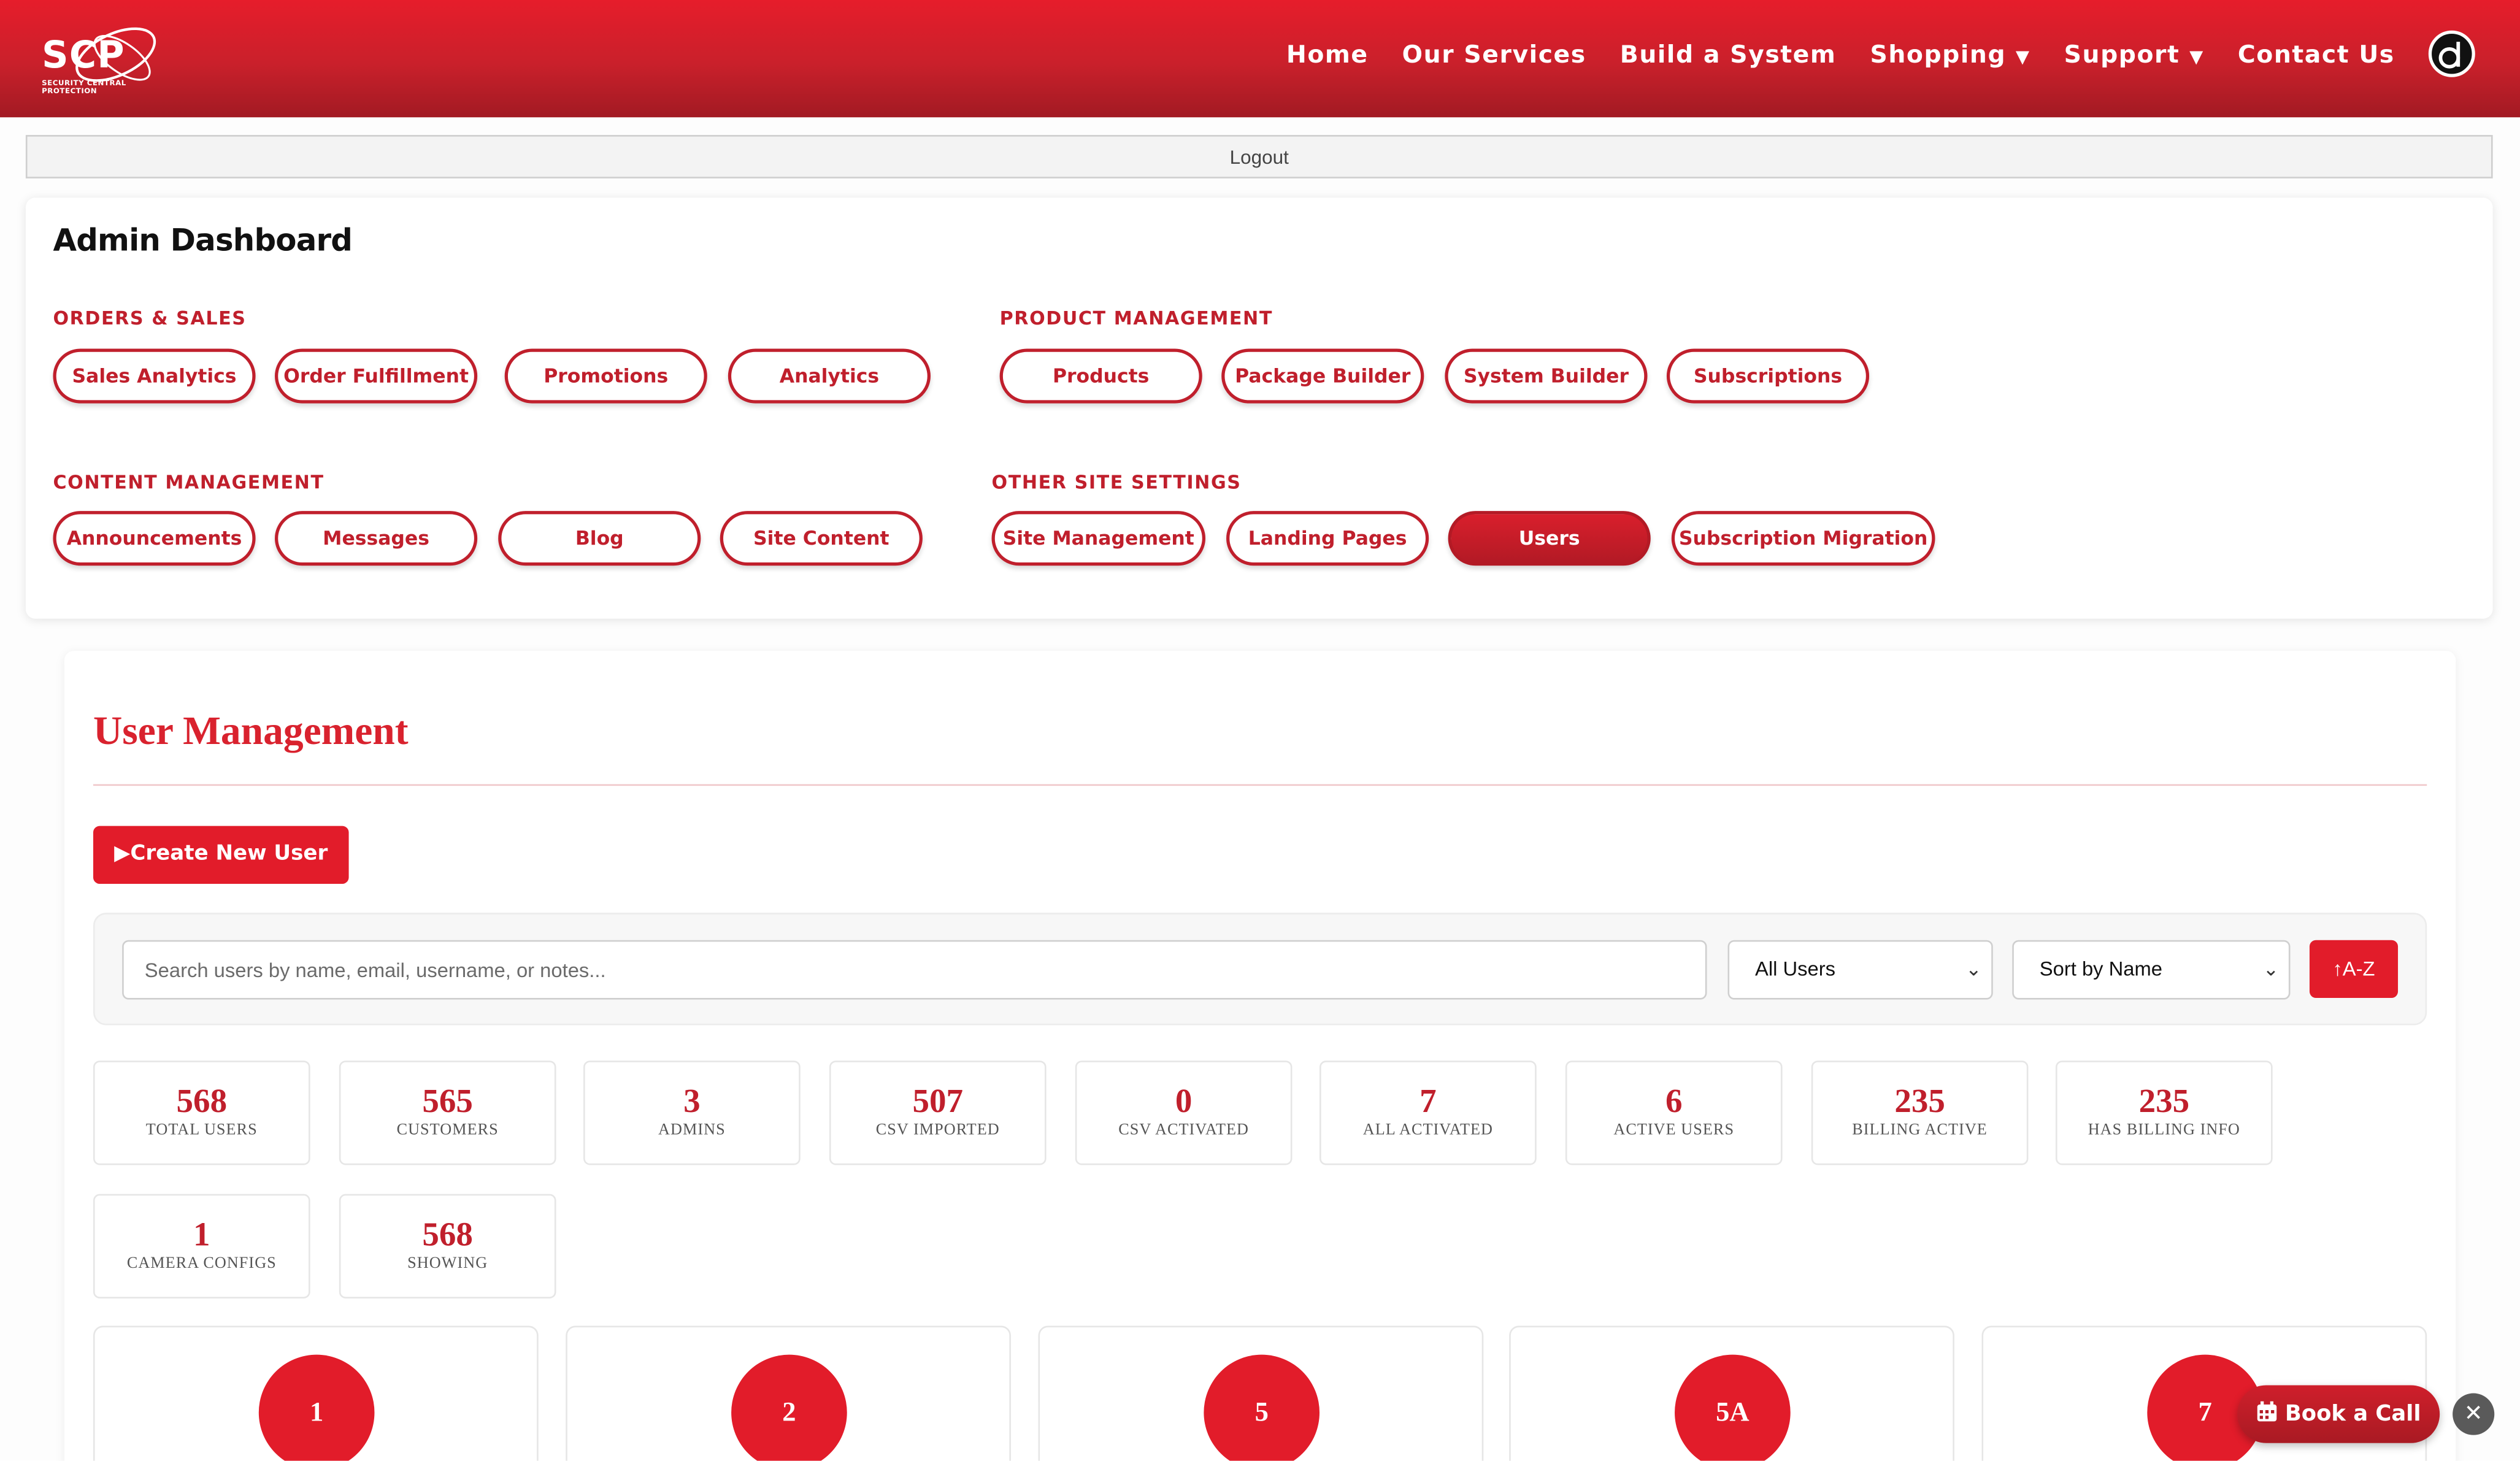 Image resolution: width=2520 pixels, height=1461 pixels. I want to click on nav-home: Home, so click(1327, 55).